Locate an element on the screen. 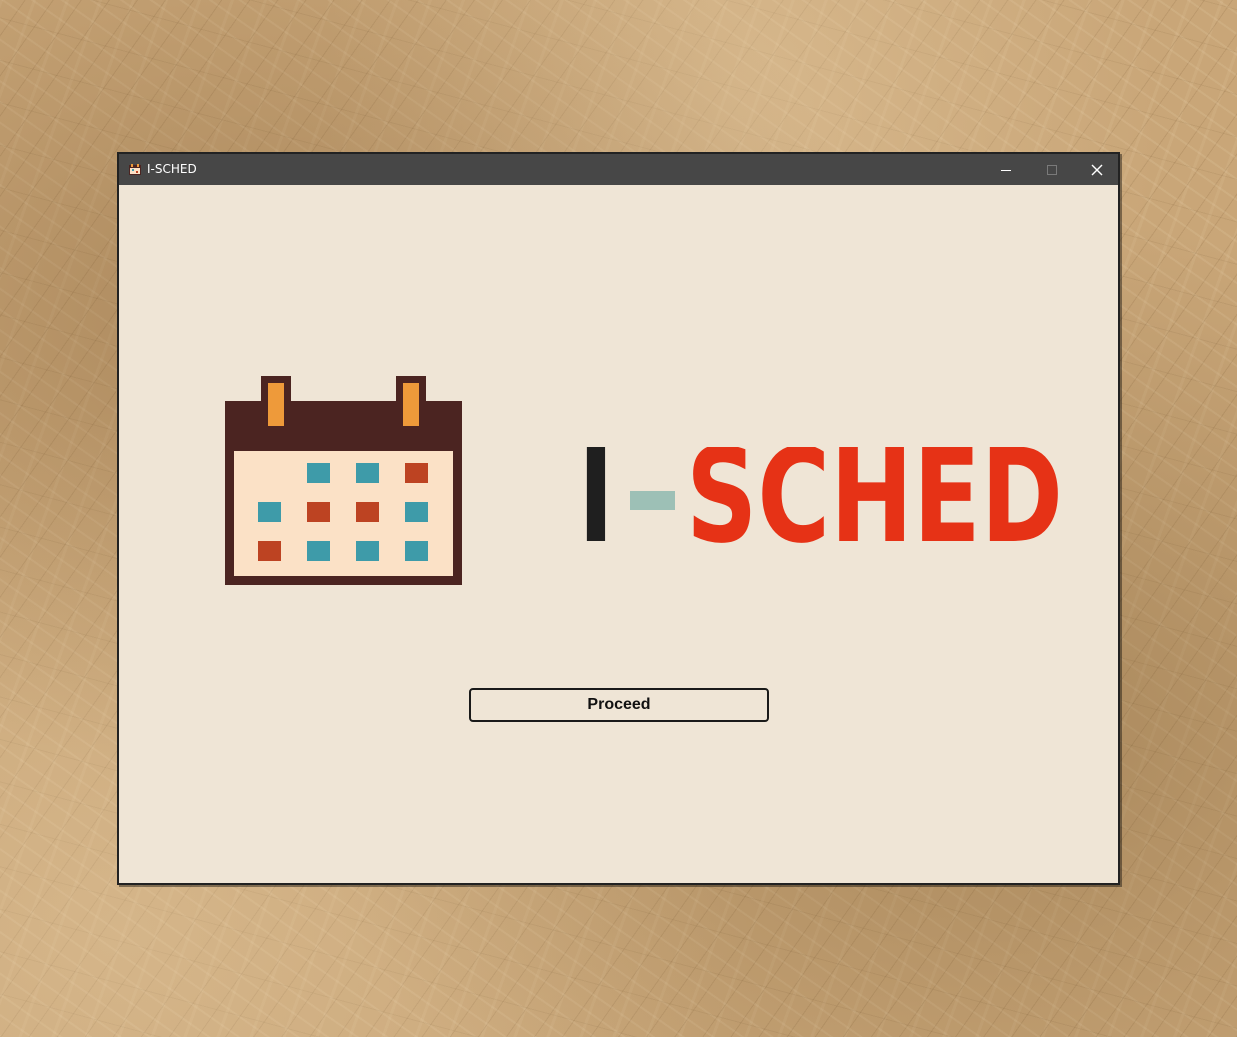 This screenshot has height=1037, width=1237. logo-letter-i: I is located at coordinates (596, 497).